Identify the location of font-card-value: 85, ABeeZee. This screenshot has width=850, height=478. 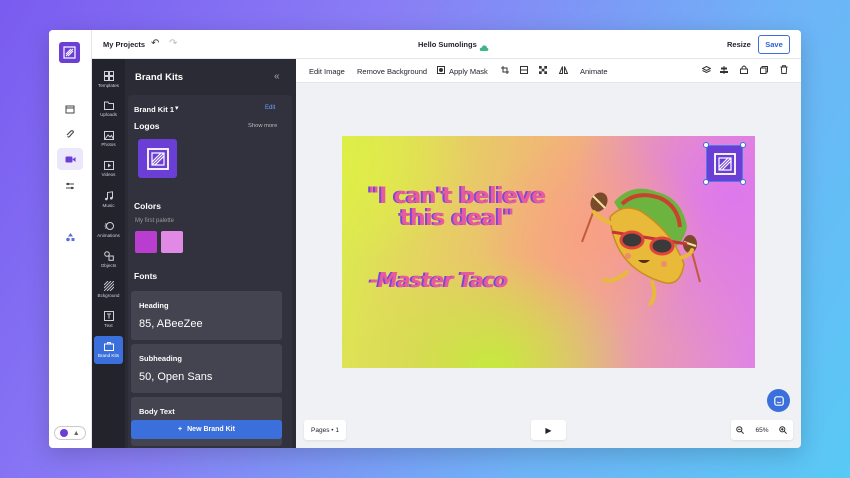
(171, 324).